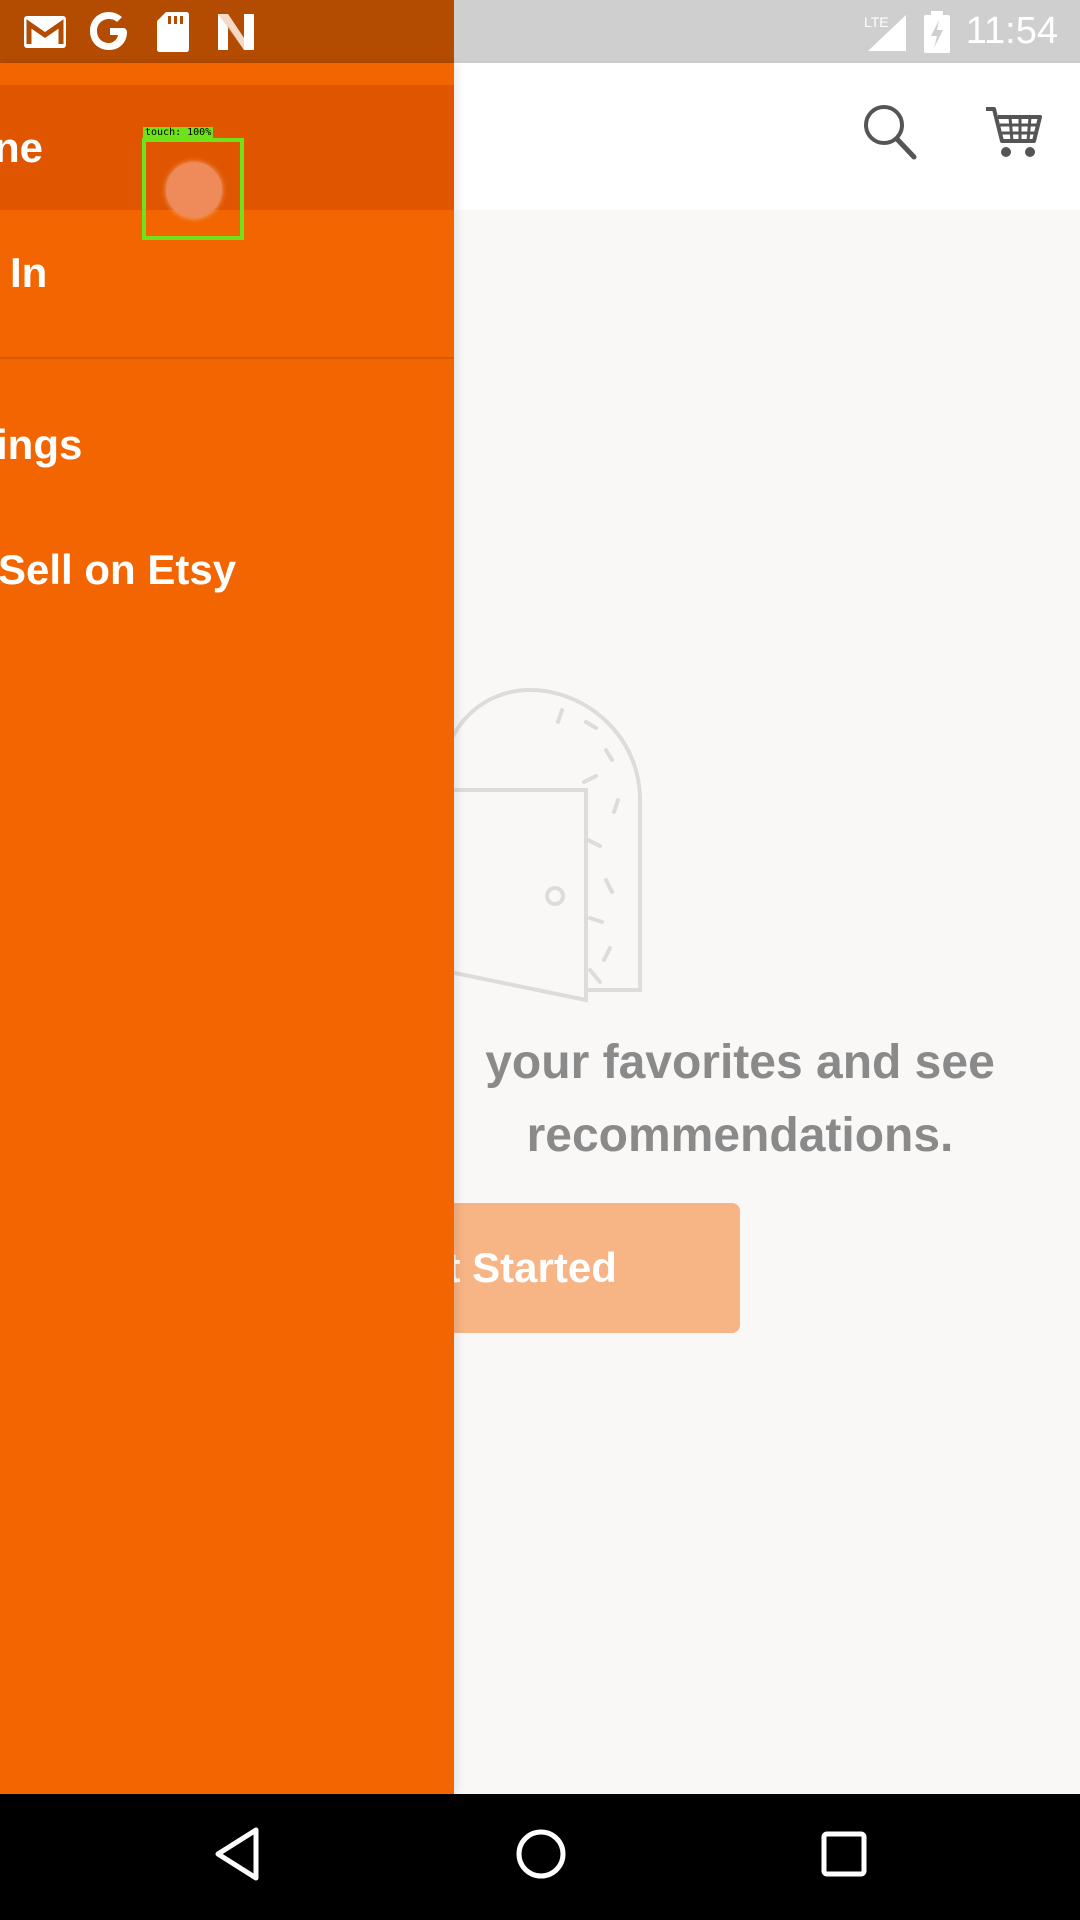  Describe the element at coordinates (237, 1854) in the screenshot. I see `back-icon` at that location.